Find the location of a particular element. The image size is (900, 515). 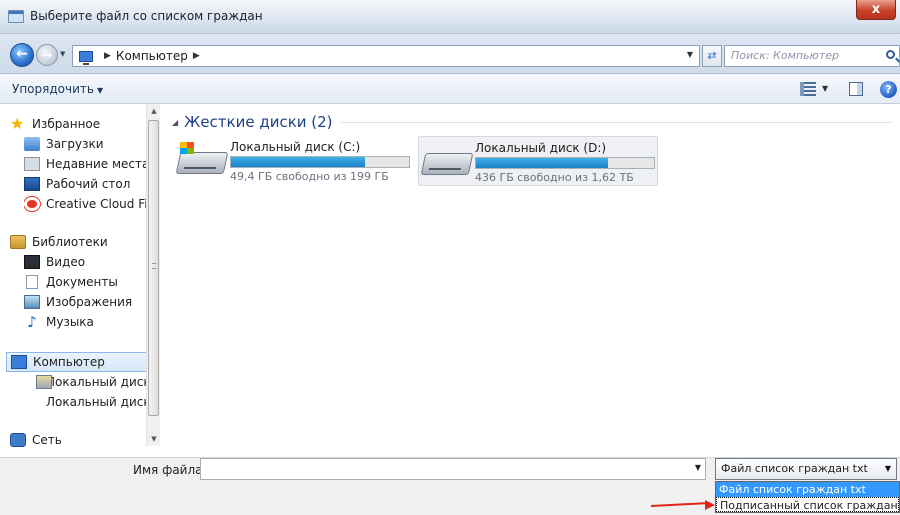

change-view-icon is located at coordinates (808, 89).